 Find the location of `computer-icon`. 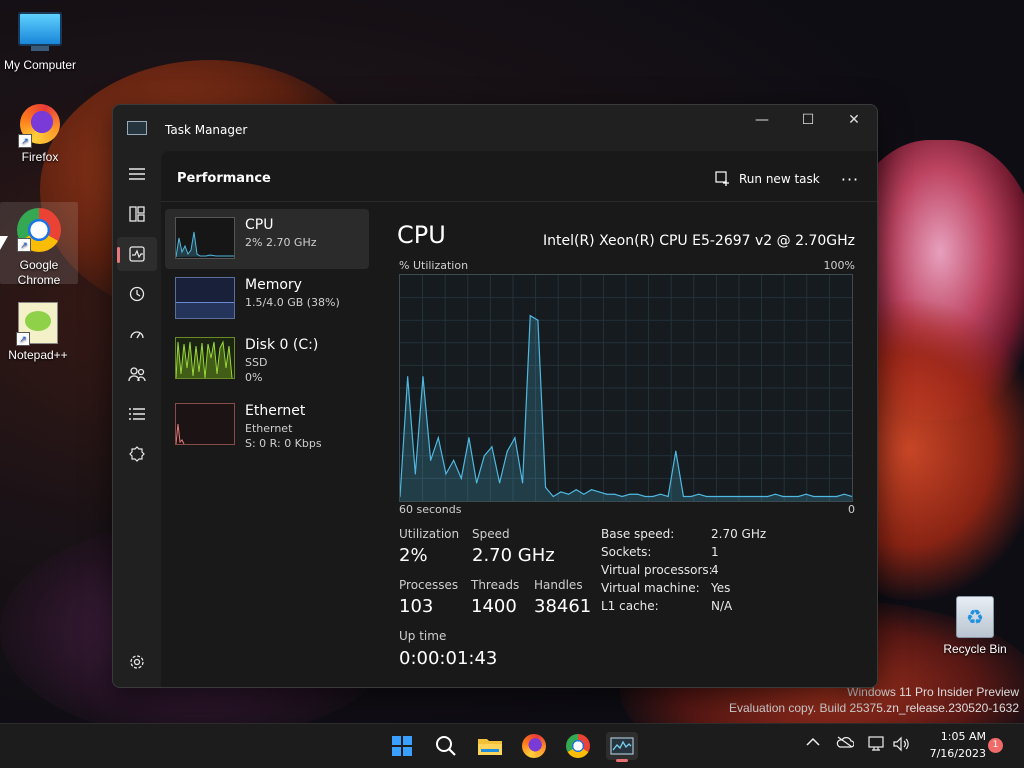

computer-icon is located at coordinates (40, 34).